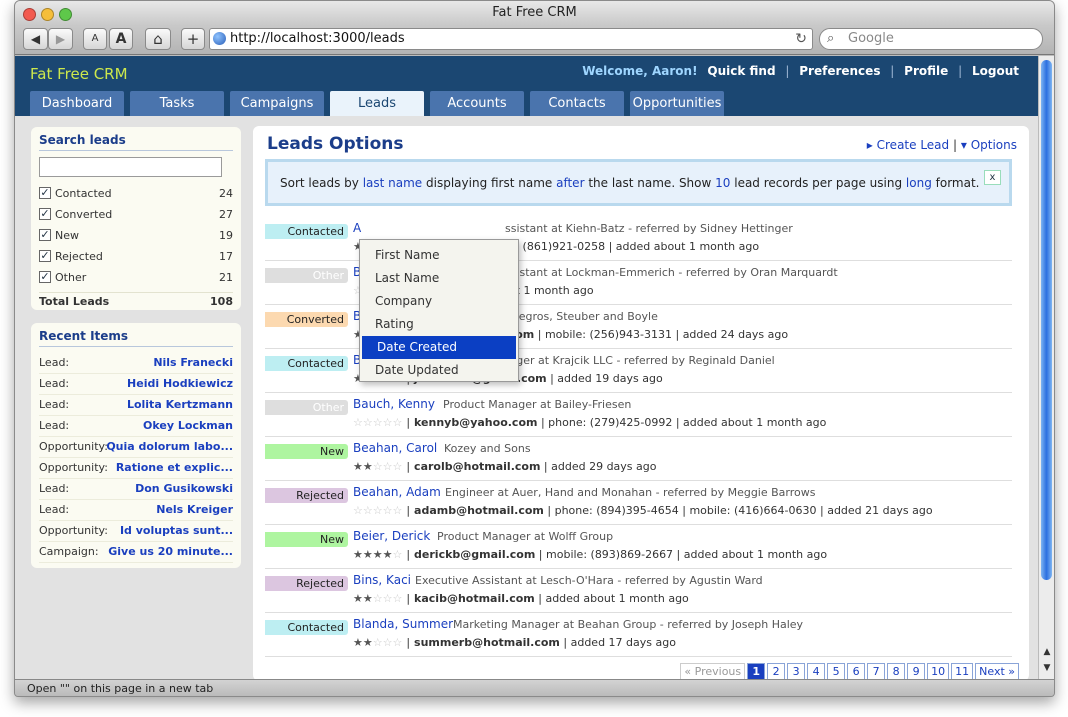  I want to click on dropdown-option: Rating, so click(439, 324).